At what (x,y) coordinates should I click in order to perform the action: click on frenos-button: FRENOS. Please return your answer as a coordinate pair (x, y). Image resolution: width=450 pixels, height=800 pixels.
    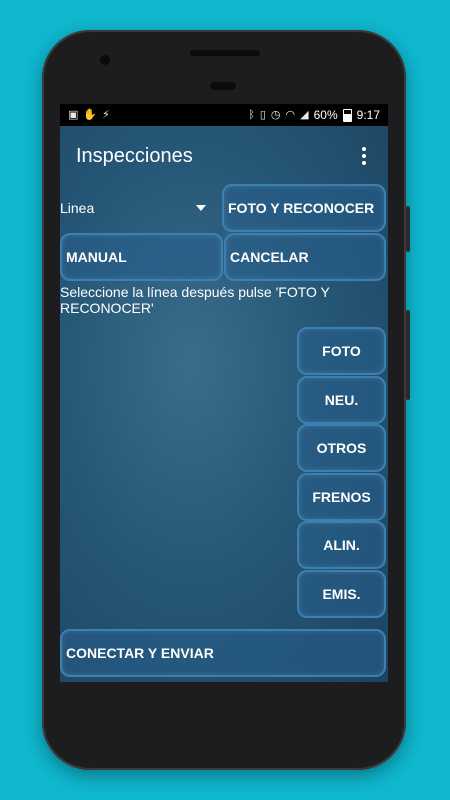
    Looking at the image, I should click on (341, 497).